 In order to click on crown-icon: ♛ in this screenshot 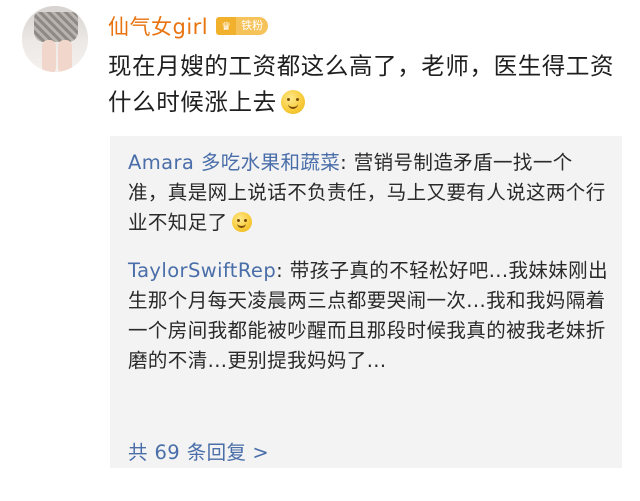, I will do `click(226, 26)`.